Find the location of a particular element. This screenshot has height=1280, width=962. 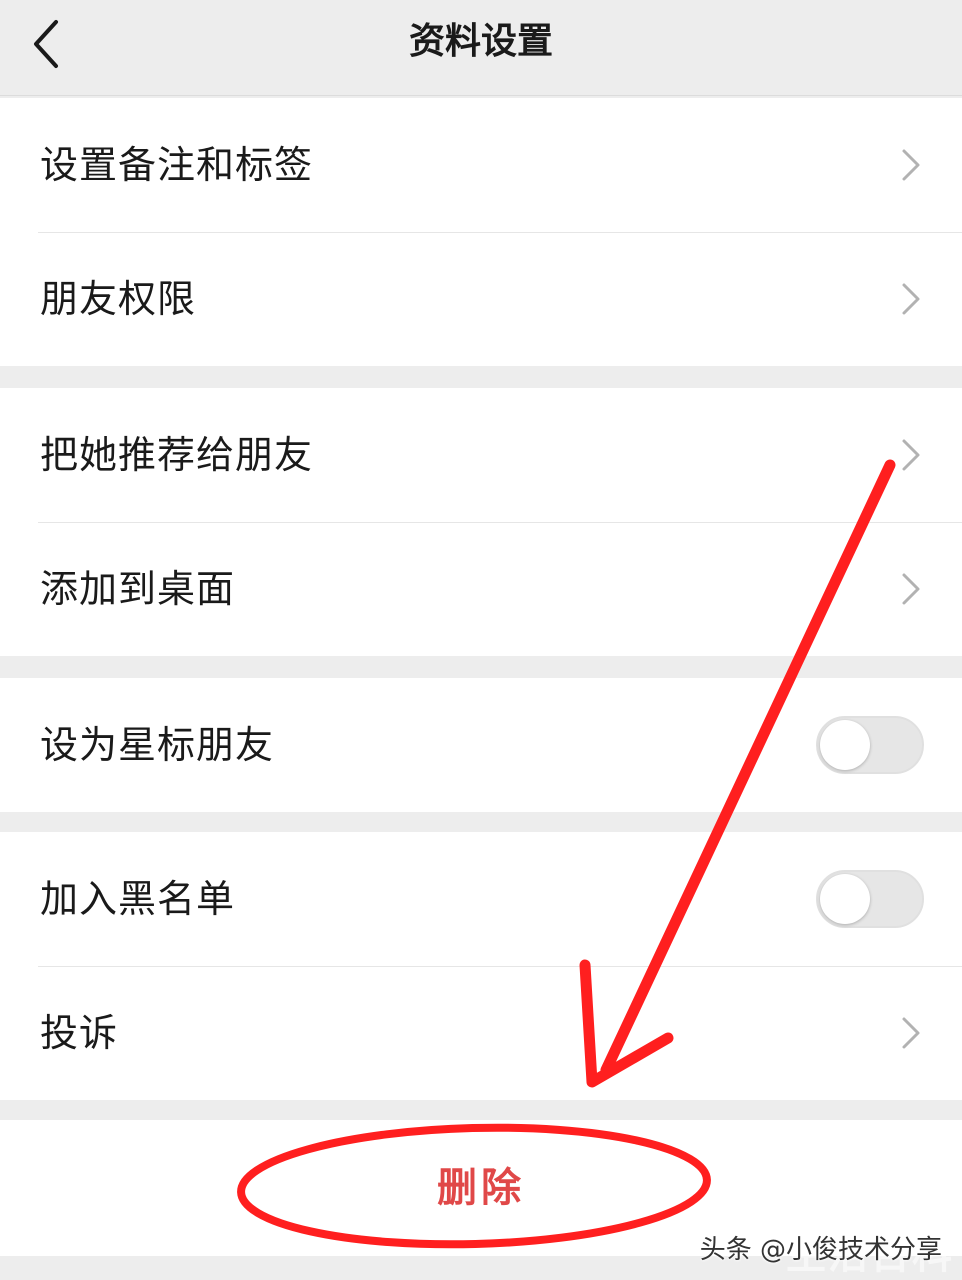

star-friend-toggle is located at coordinates (870, 745).